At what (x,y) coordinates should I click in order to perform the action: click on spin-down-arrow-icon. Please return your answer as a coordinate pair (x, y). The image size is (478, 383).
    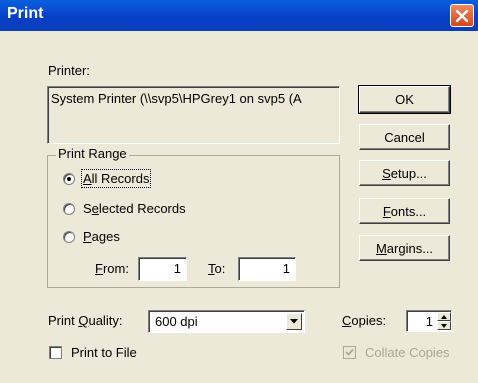
    Looking at the image, I should click on (444, 325).